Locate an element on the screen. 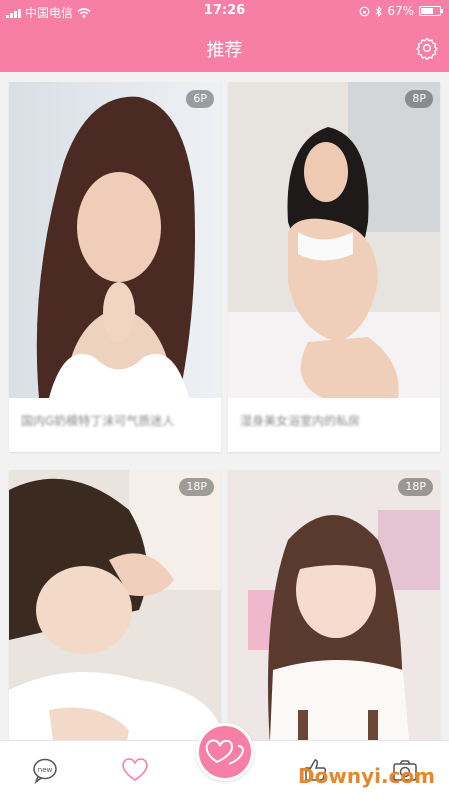 Image resolution: width=449 pixels, height=800 pixels. battery-percent: 67% is located at coordinates (400, 11).